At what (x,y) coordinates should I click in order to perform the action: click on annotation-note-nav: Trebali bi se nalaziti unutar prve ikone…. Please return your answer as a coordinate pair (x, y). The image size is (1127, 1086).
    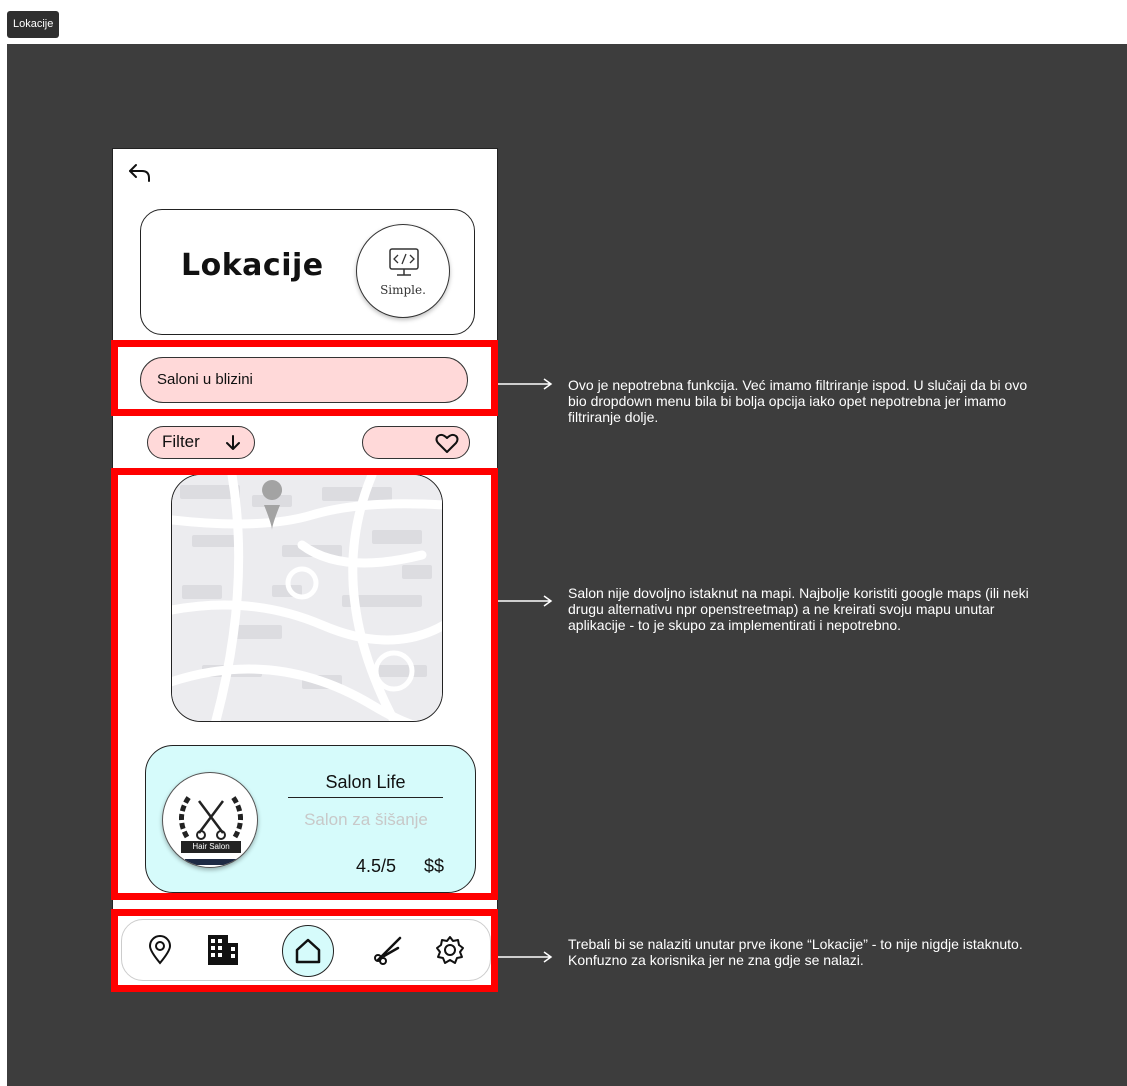
    Looking at the image, I should click on (795, 952).